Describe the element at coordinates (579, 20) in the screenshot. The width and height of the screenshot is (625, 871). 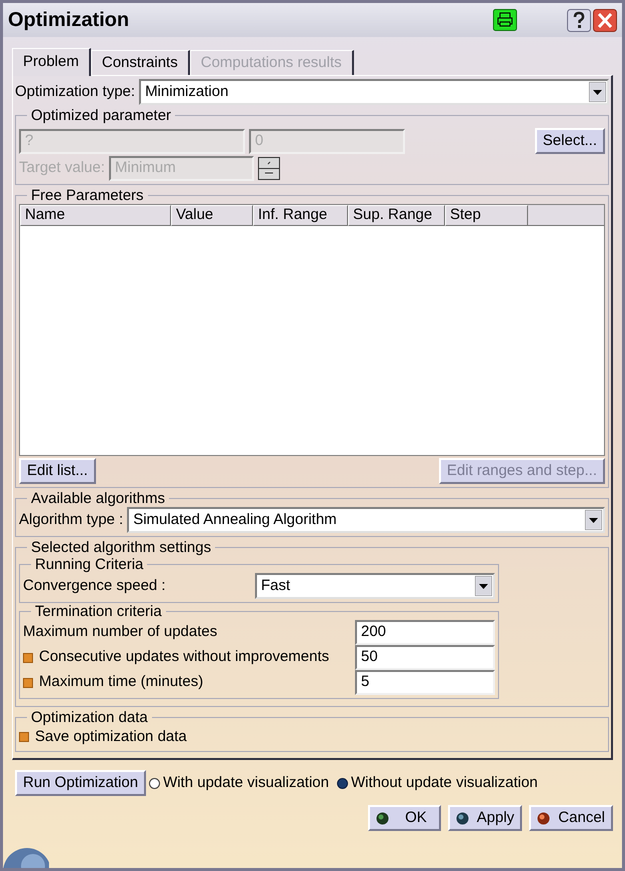
I see `help-icon` at that location.